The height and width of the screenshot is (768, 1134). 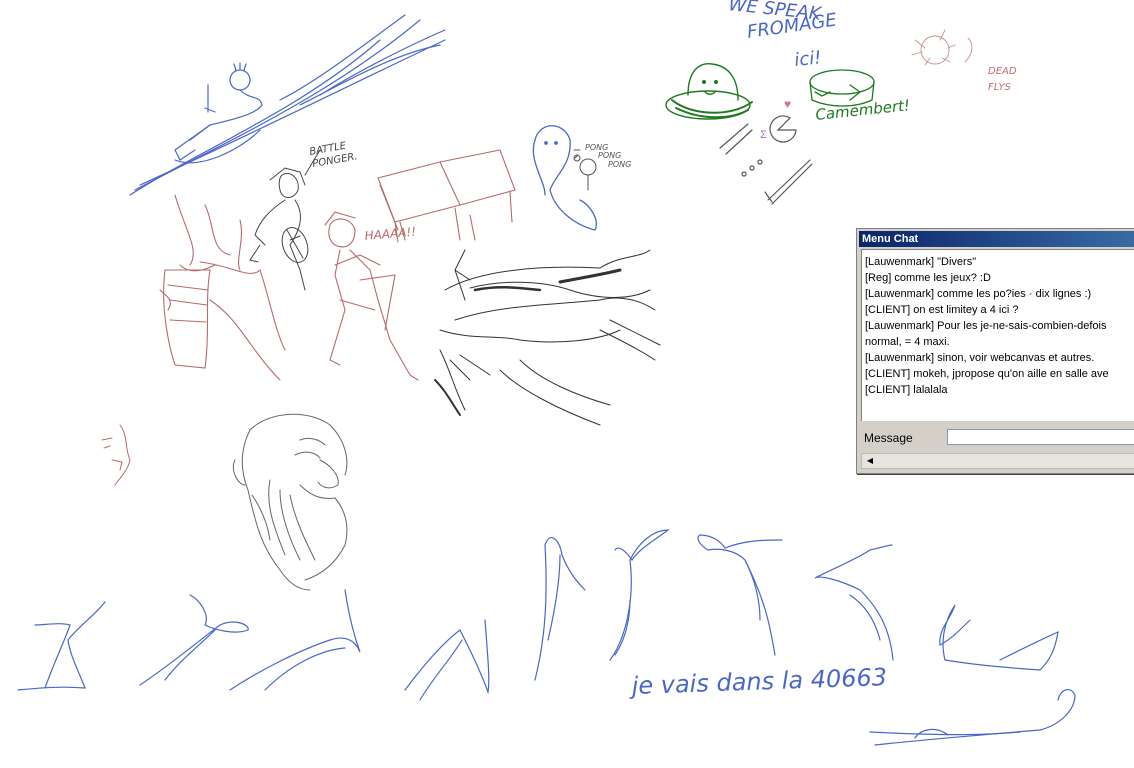 I want to click on dead-label-1: DEAD, so click(x=1002, y=71).